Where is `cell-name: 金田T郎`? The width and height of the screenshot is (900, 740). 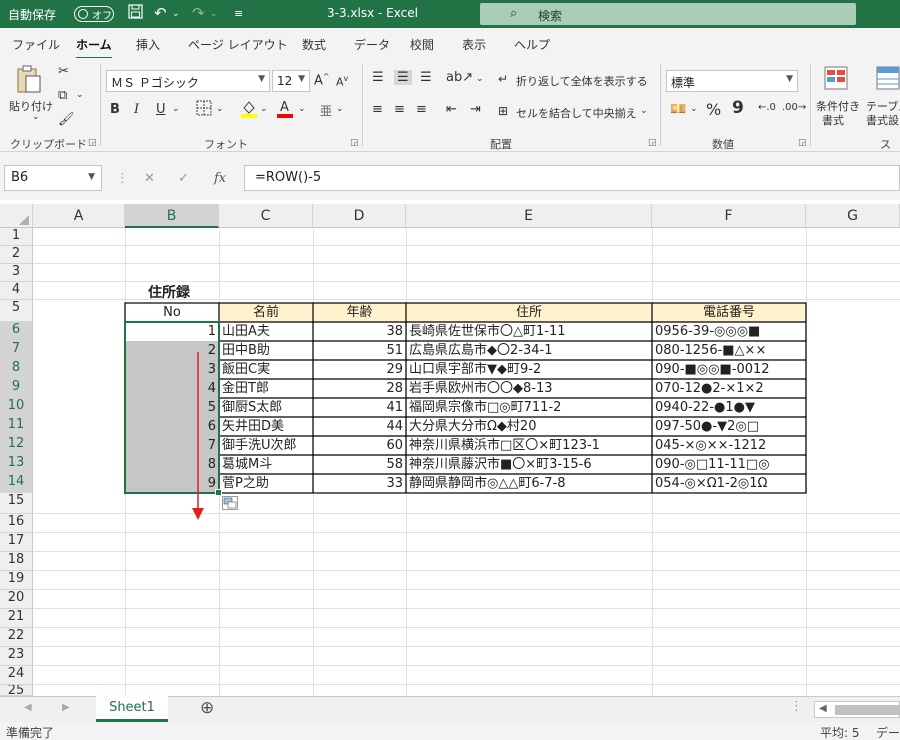
cell-name: 金田T郎 is located at coordinates (266, 389).